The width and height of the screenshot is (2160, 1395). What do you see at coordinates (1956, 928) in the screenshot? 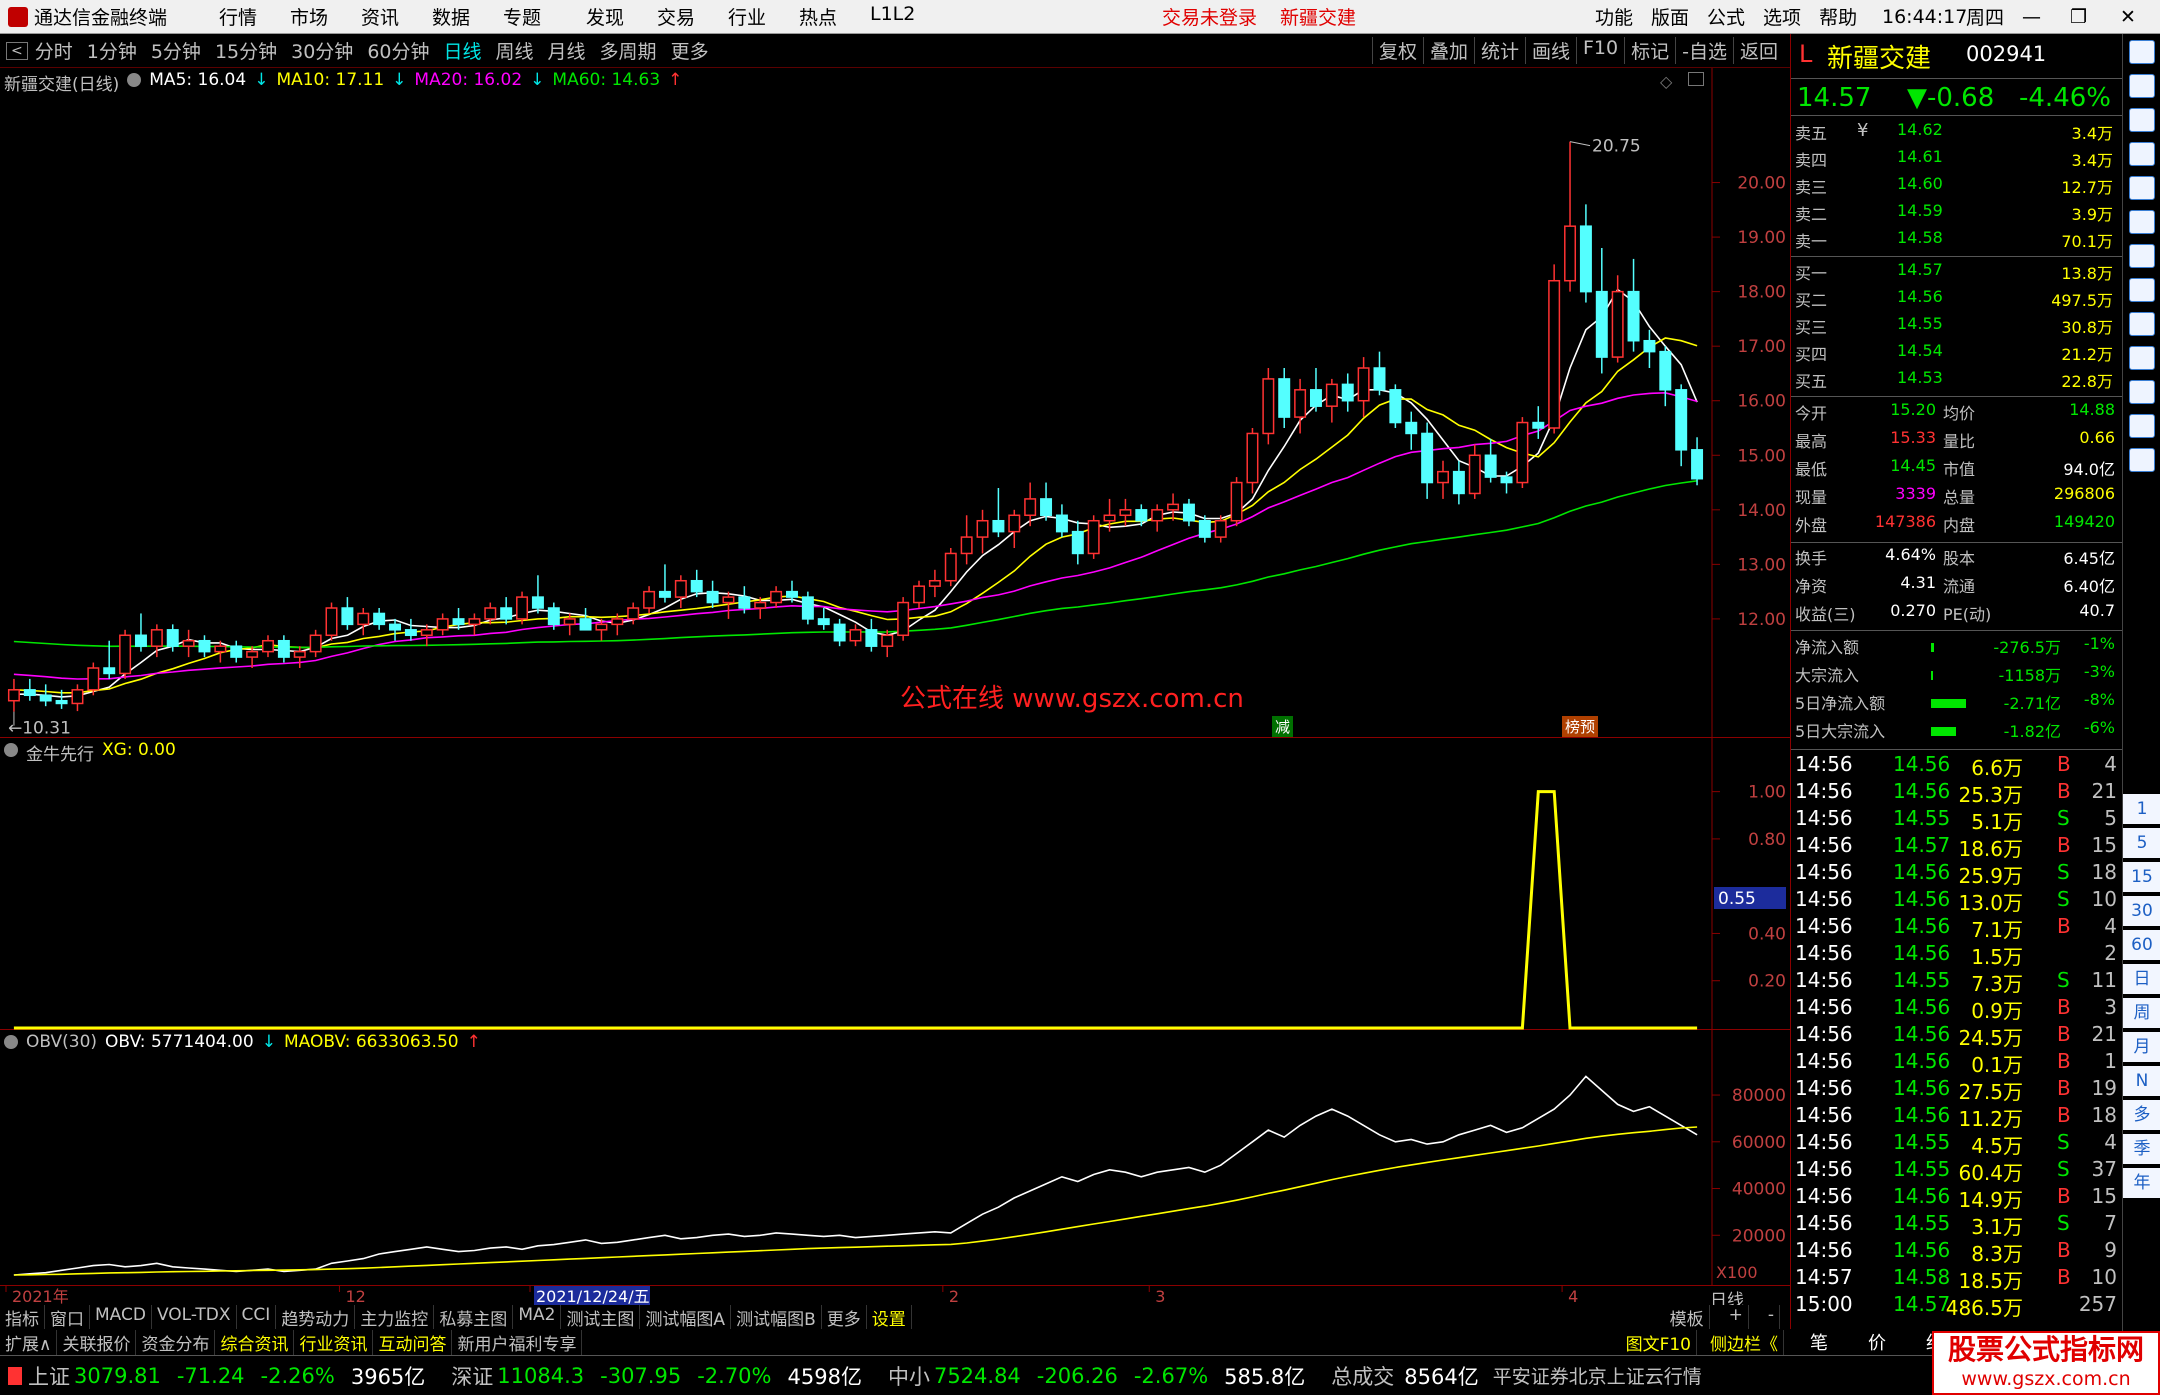
I see `tick-row: 14:56 14.56 7.1万 B 4` at bounding box center [1956, 928].